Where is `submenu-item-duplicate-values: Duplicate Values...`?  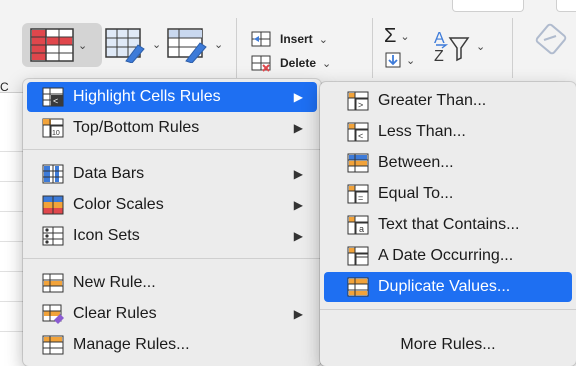
submenu-item-duplicate-values: Duplicate Values... is located at coordinates (448, 287).